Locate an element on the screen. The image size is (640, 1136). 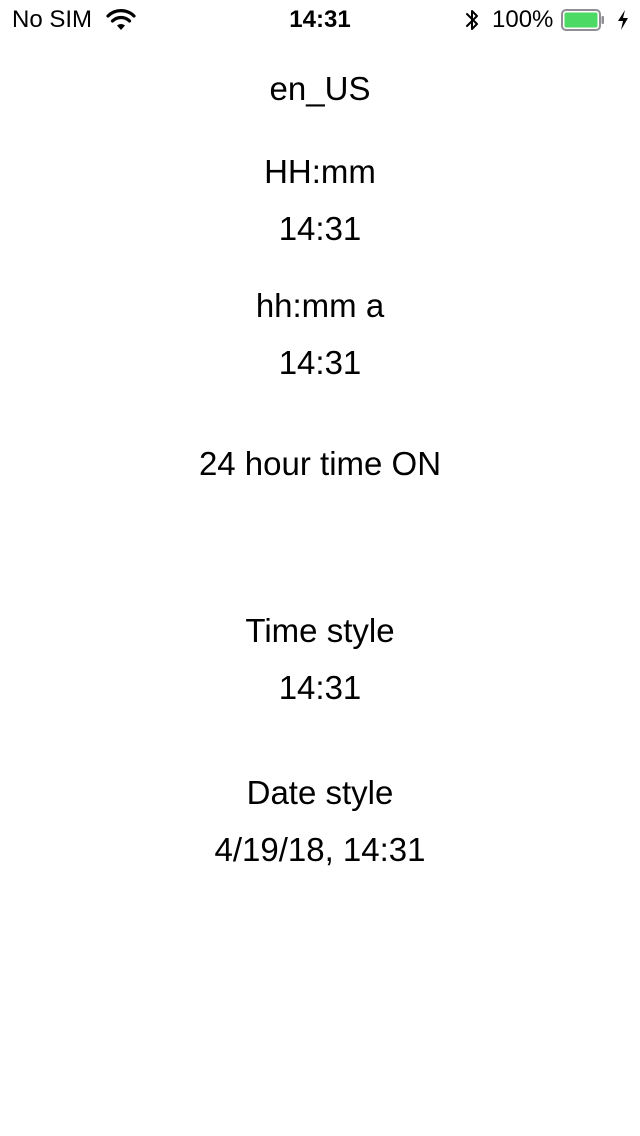
date-style-value: 4/19/18, 14:31 is located at coordinates (320, 849).